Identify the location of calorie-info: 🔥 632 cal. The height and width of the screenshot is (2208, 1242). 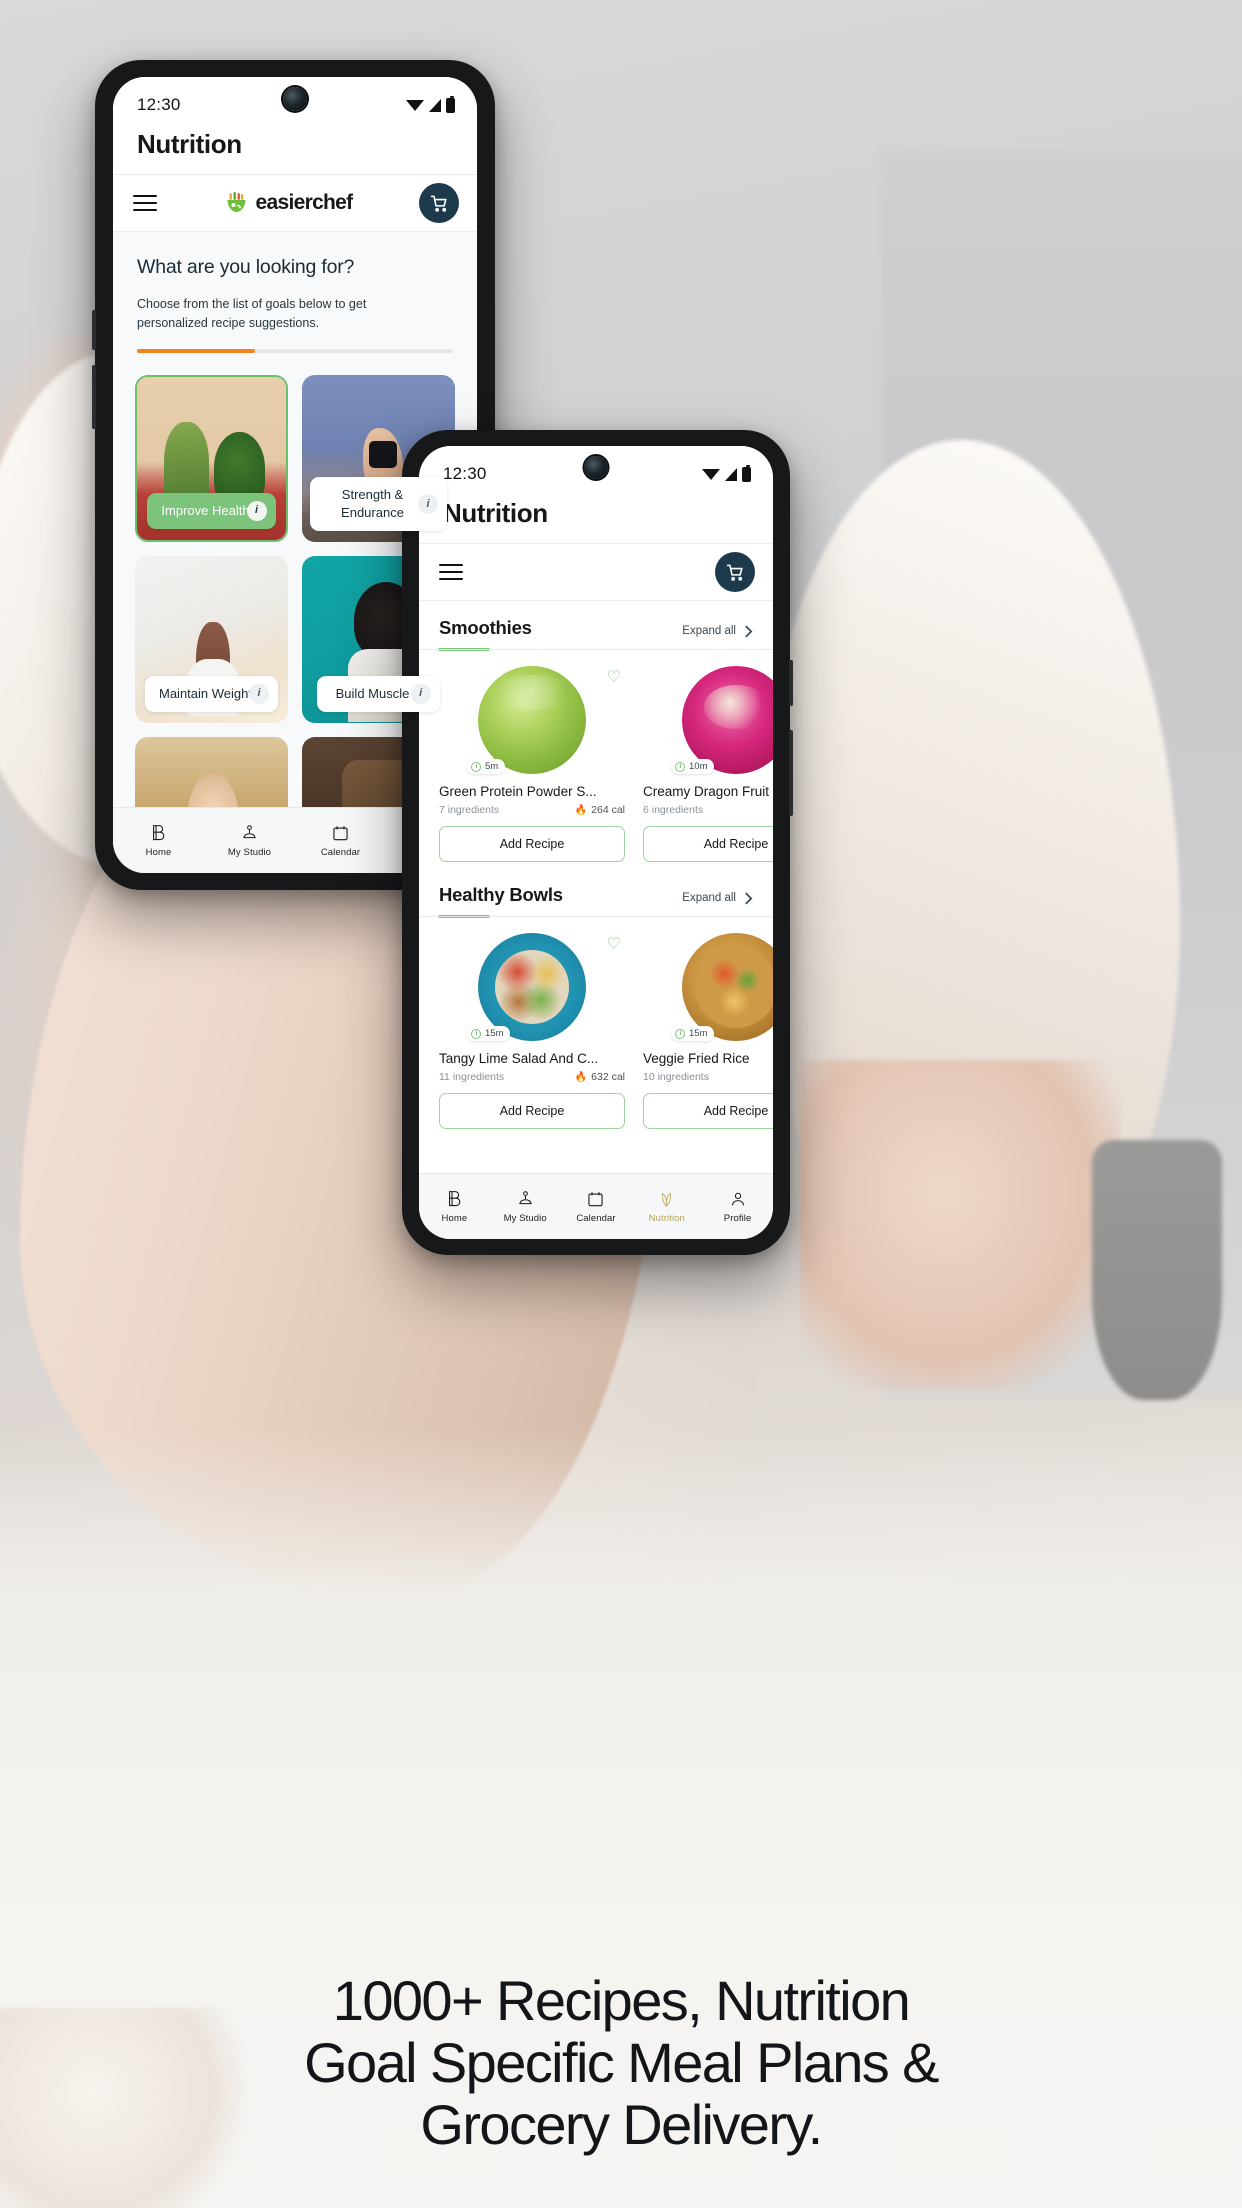
(600, 1077).